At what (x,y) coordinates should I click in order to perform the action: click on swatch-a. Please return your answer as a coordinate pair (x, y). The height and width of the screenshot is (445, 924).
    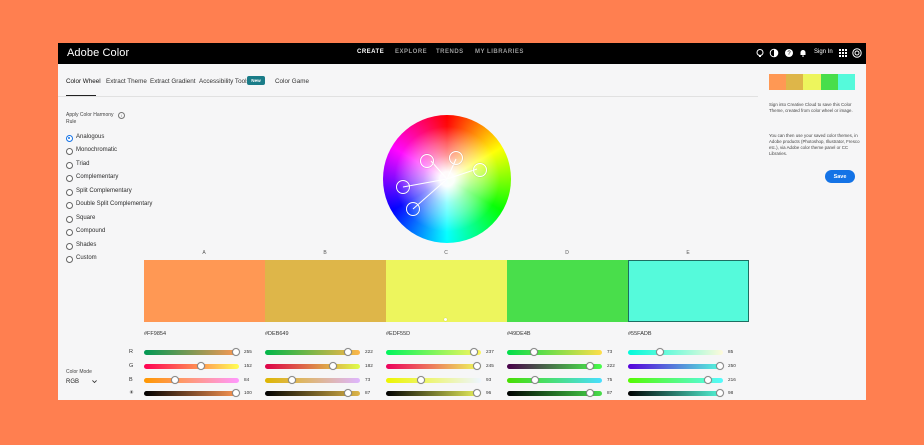
    Looking at the image, I should click on (204, 291).